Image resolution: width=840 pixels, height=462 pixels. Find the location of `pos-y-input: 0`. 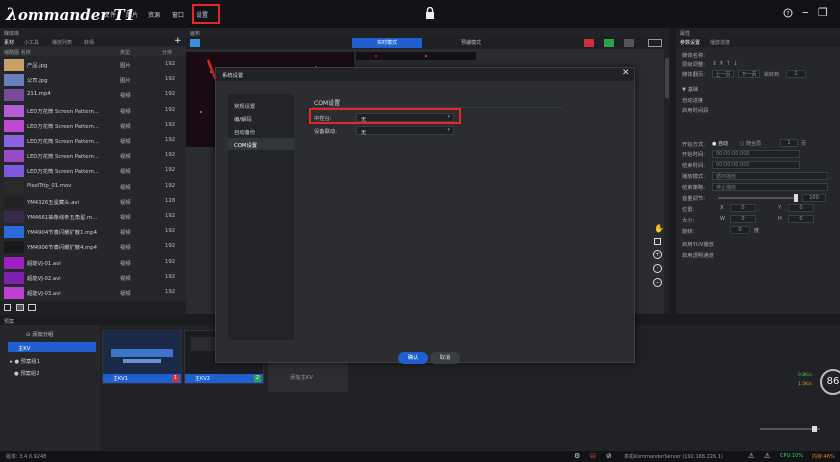

pos-y-input: 0 is located at coordinates (801, 208).